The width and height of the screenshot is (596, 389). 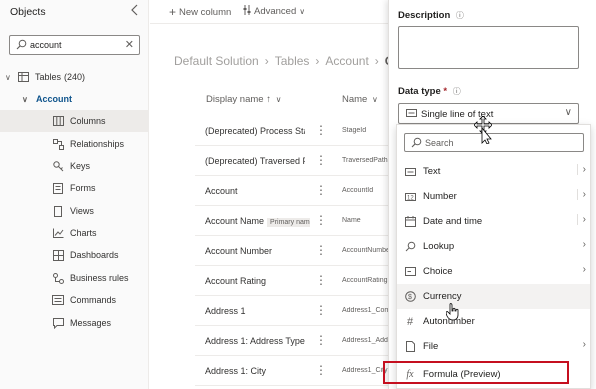 What do you see at coordinates (351, 220) in the screenshot?
I see `cell-name: Name` at bounding box center [351, 220].